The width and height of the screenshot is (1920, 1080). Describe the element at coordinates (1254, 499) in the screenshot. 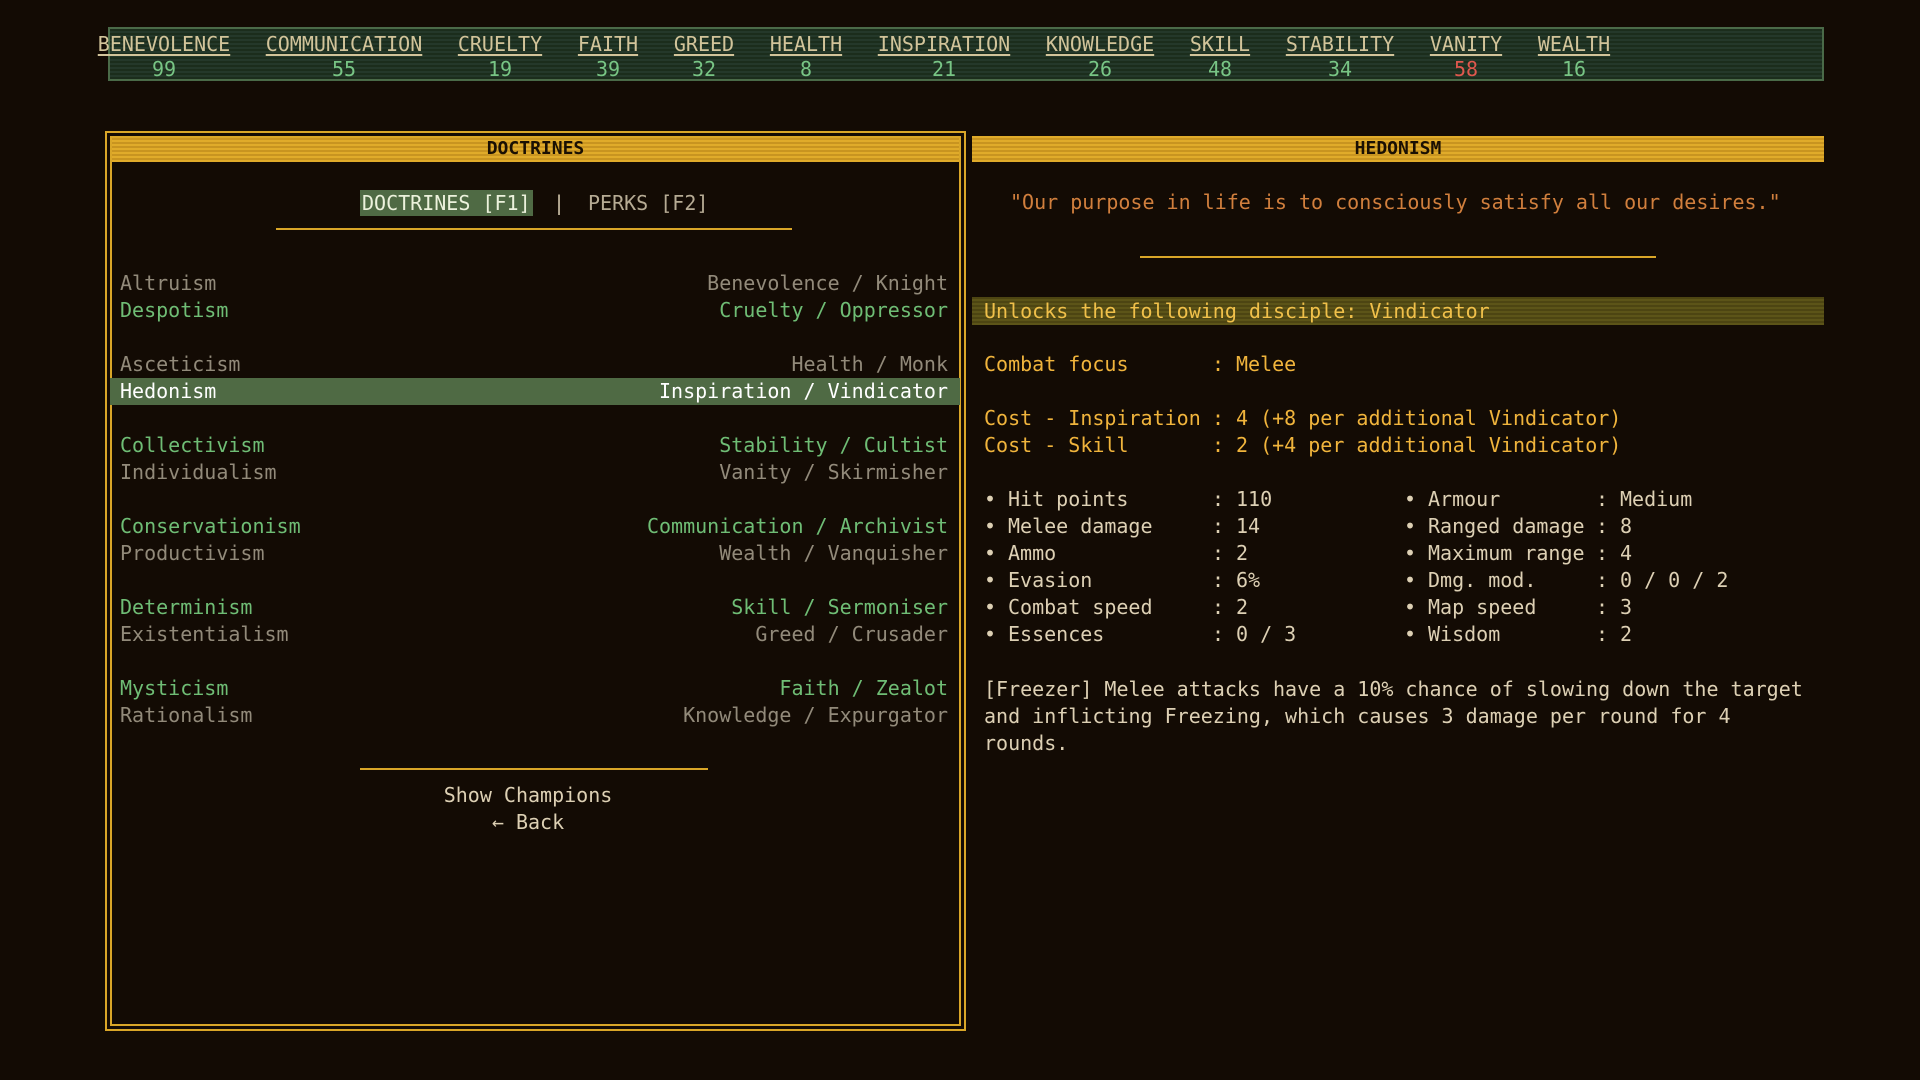

I see `stat-value: 110` at that location.